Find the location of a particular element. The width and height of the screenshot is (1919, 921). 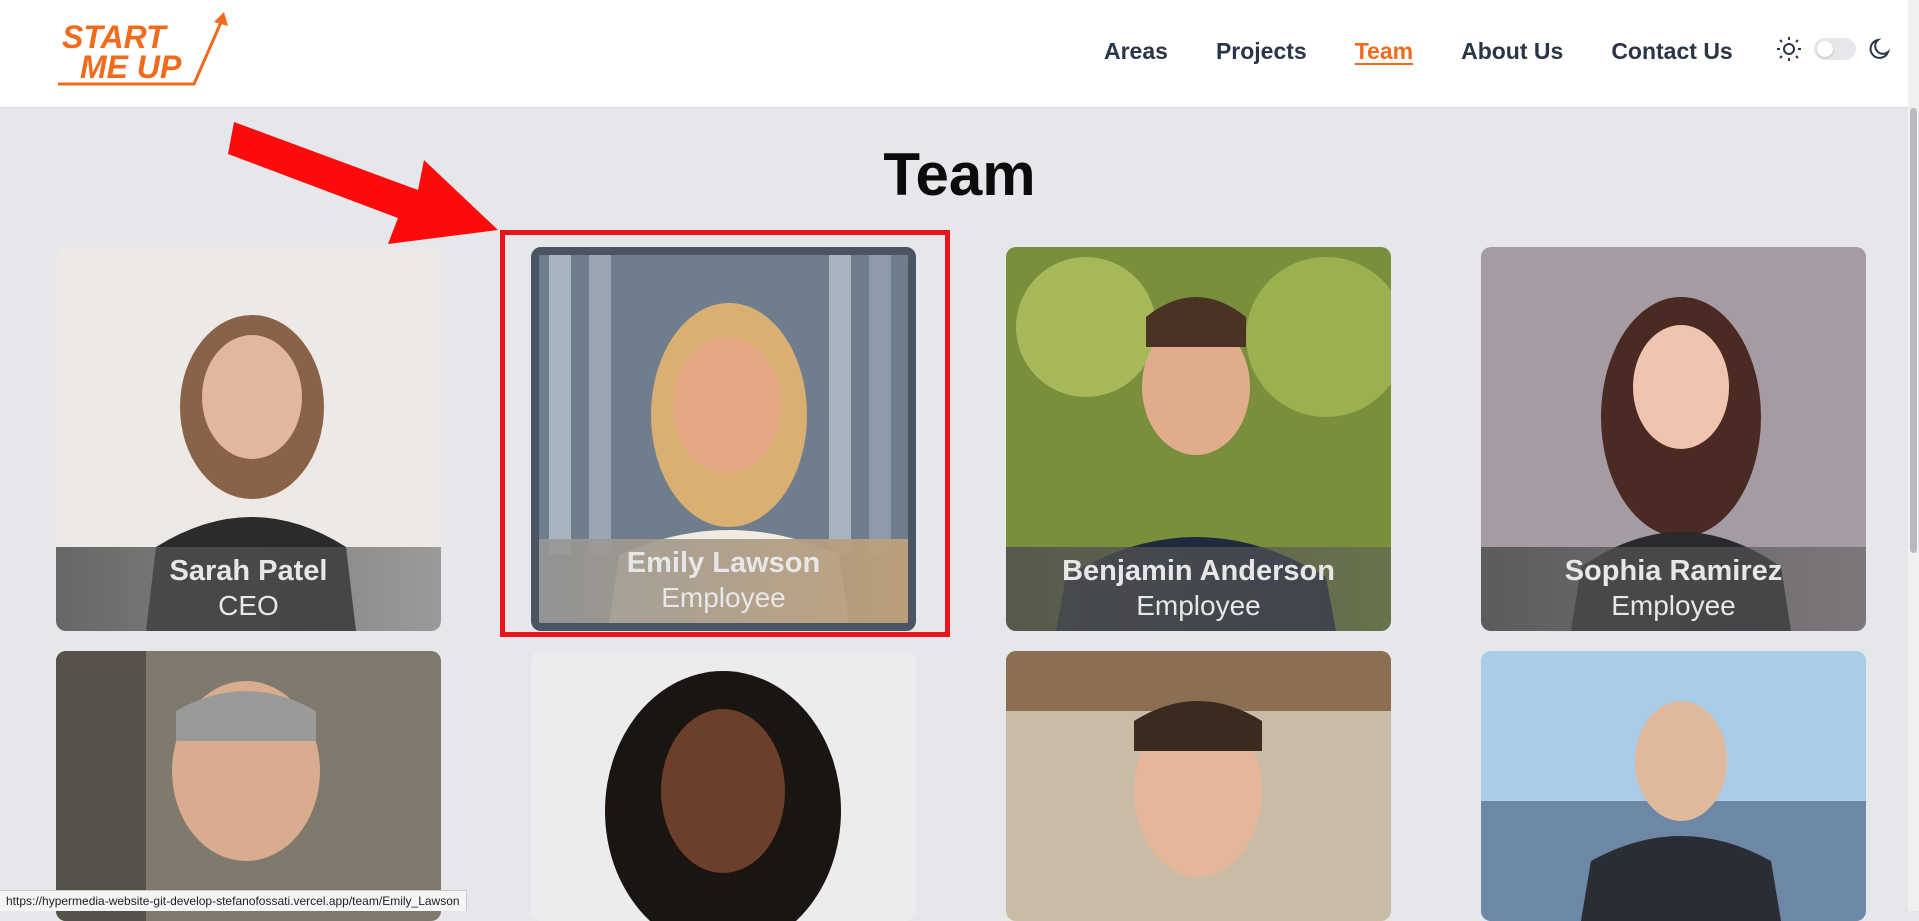

team-card-sophia-ramirez: Sophia Ramirez Employee is located at coordinates (1673, 439).